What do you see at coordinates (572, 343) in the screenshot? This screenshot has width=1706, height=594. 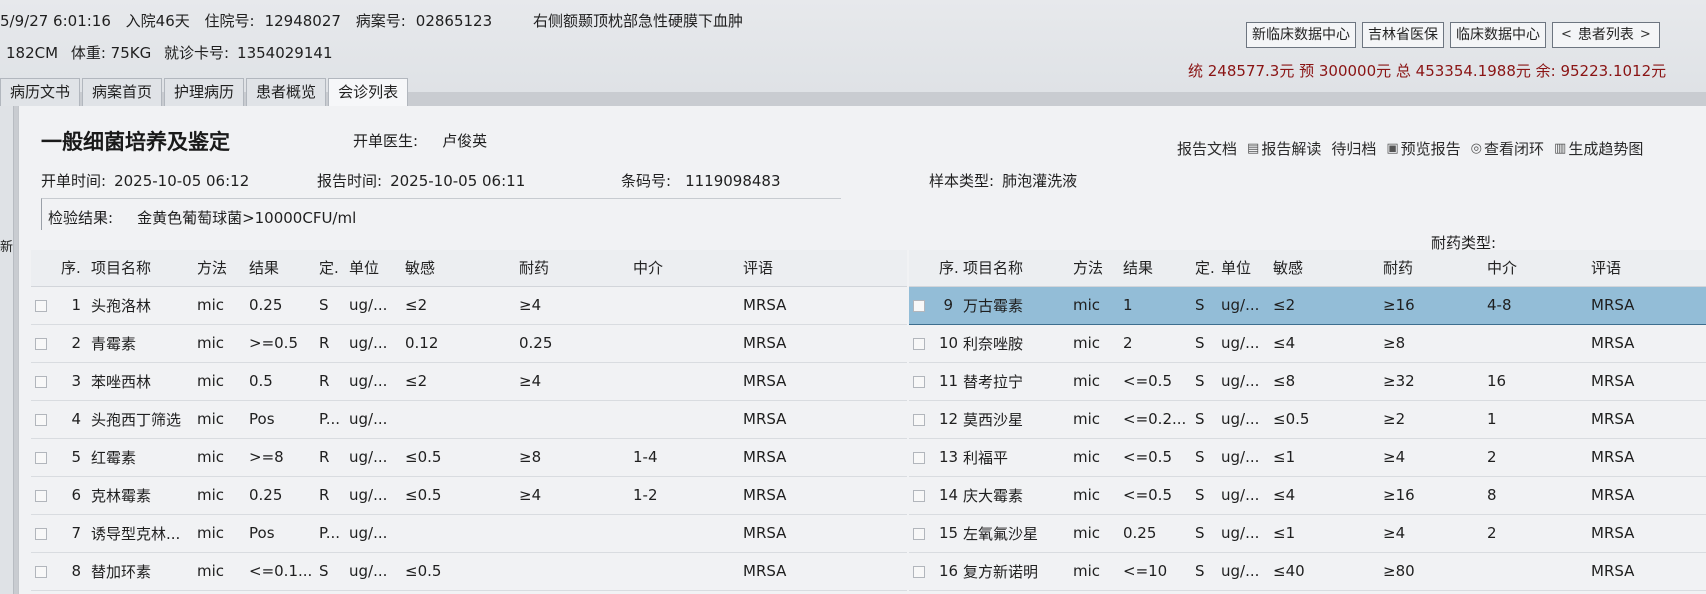 I see `table-cell: 0.25` at bounding box center [572, 343].